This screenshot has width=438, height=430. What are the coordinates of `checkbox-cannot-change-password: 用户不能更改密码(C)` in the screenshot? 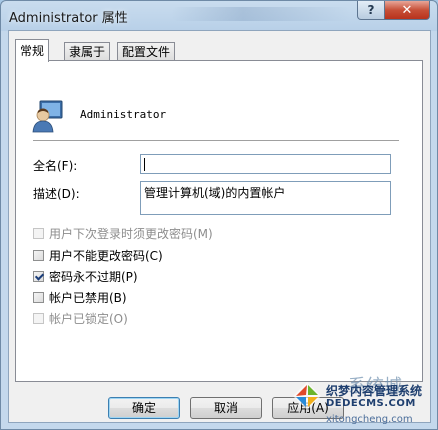 It's located at (98, 255).